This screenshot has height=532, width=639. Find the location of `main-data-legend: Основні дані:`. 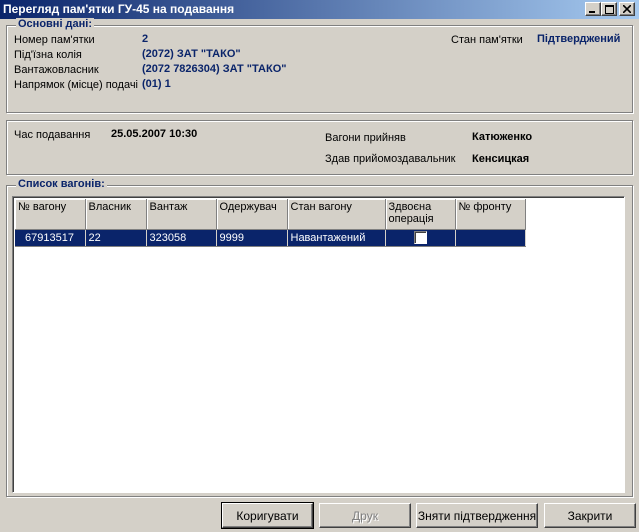

main-data-legend: Основні дані: is located at coordinates (55, 24).